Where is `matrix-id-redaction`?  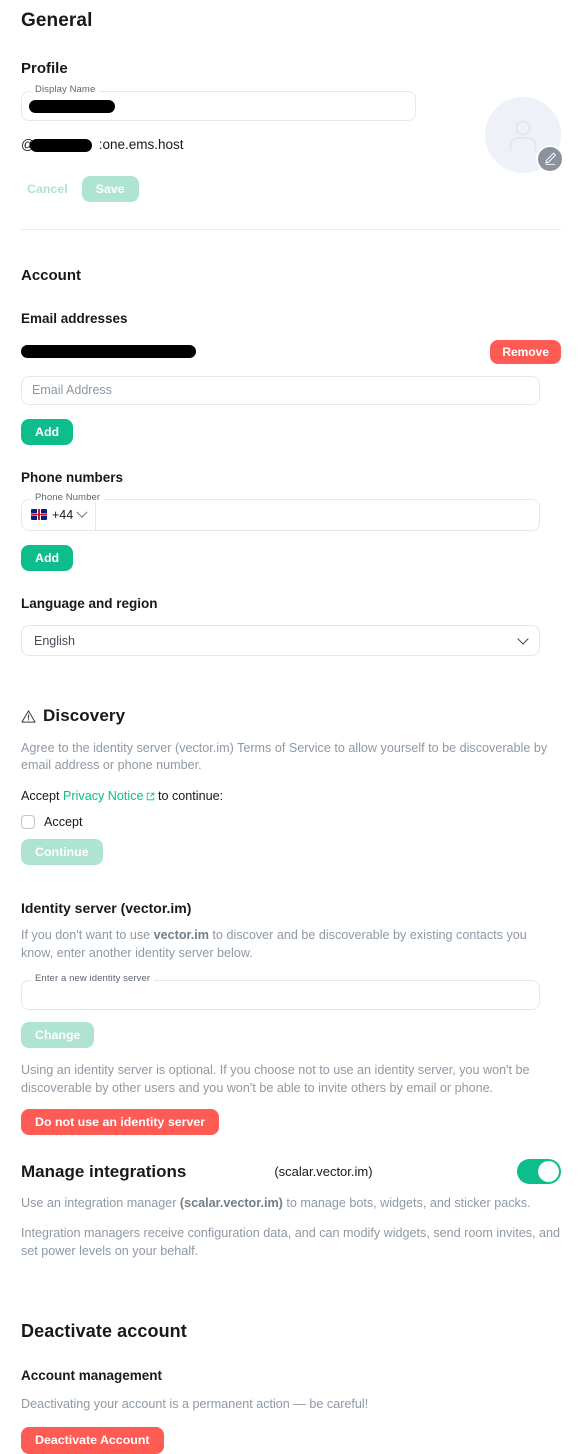
matrix-id-redaction is located at coordinates (61, 145).